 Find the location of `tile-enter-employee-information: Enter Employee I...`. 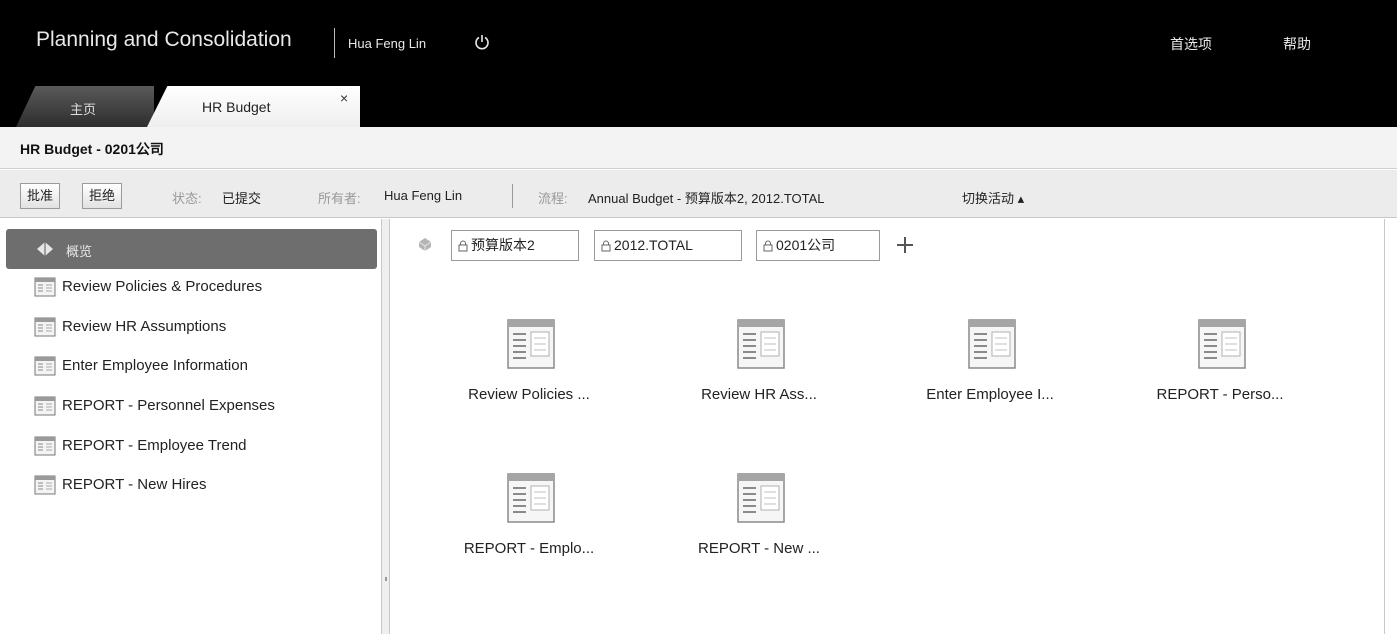

tile-enter-employee-information: Enter Employee I... is located at coordinates (990, 373).